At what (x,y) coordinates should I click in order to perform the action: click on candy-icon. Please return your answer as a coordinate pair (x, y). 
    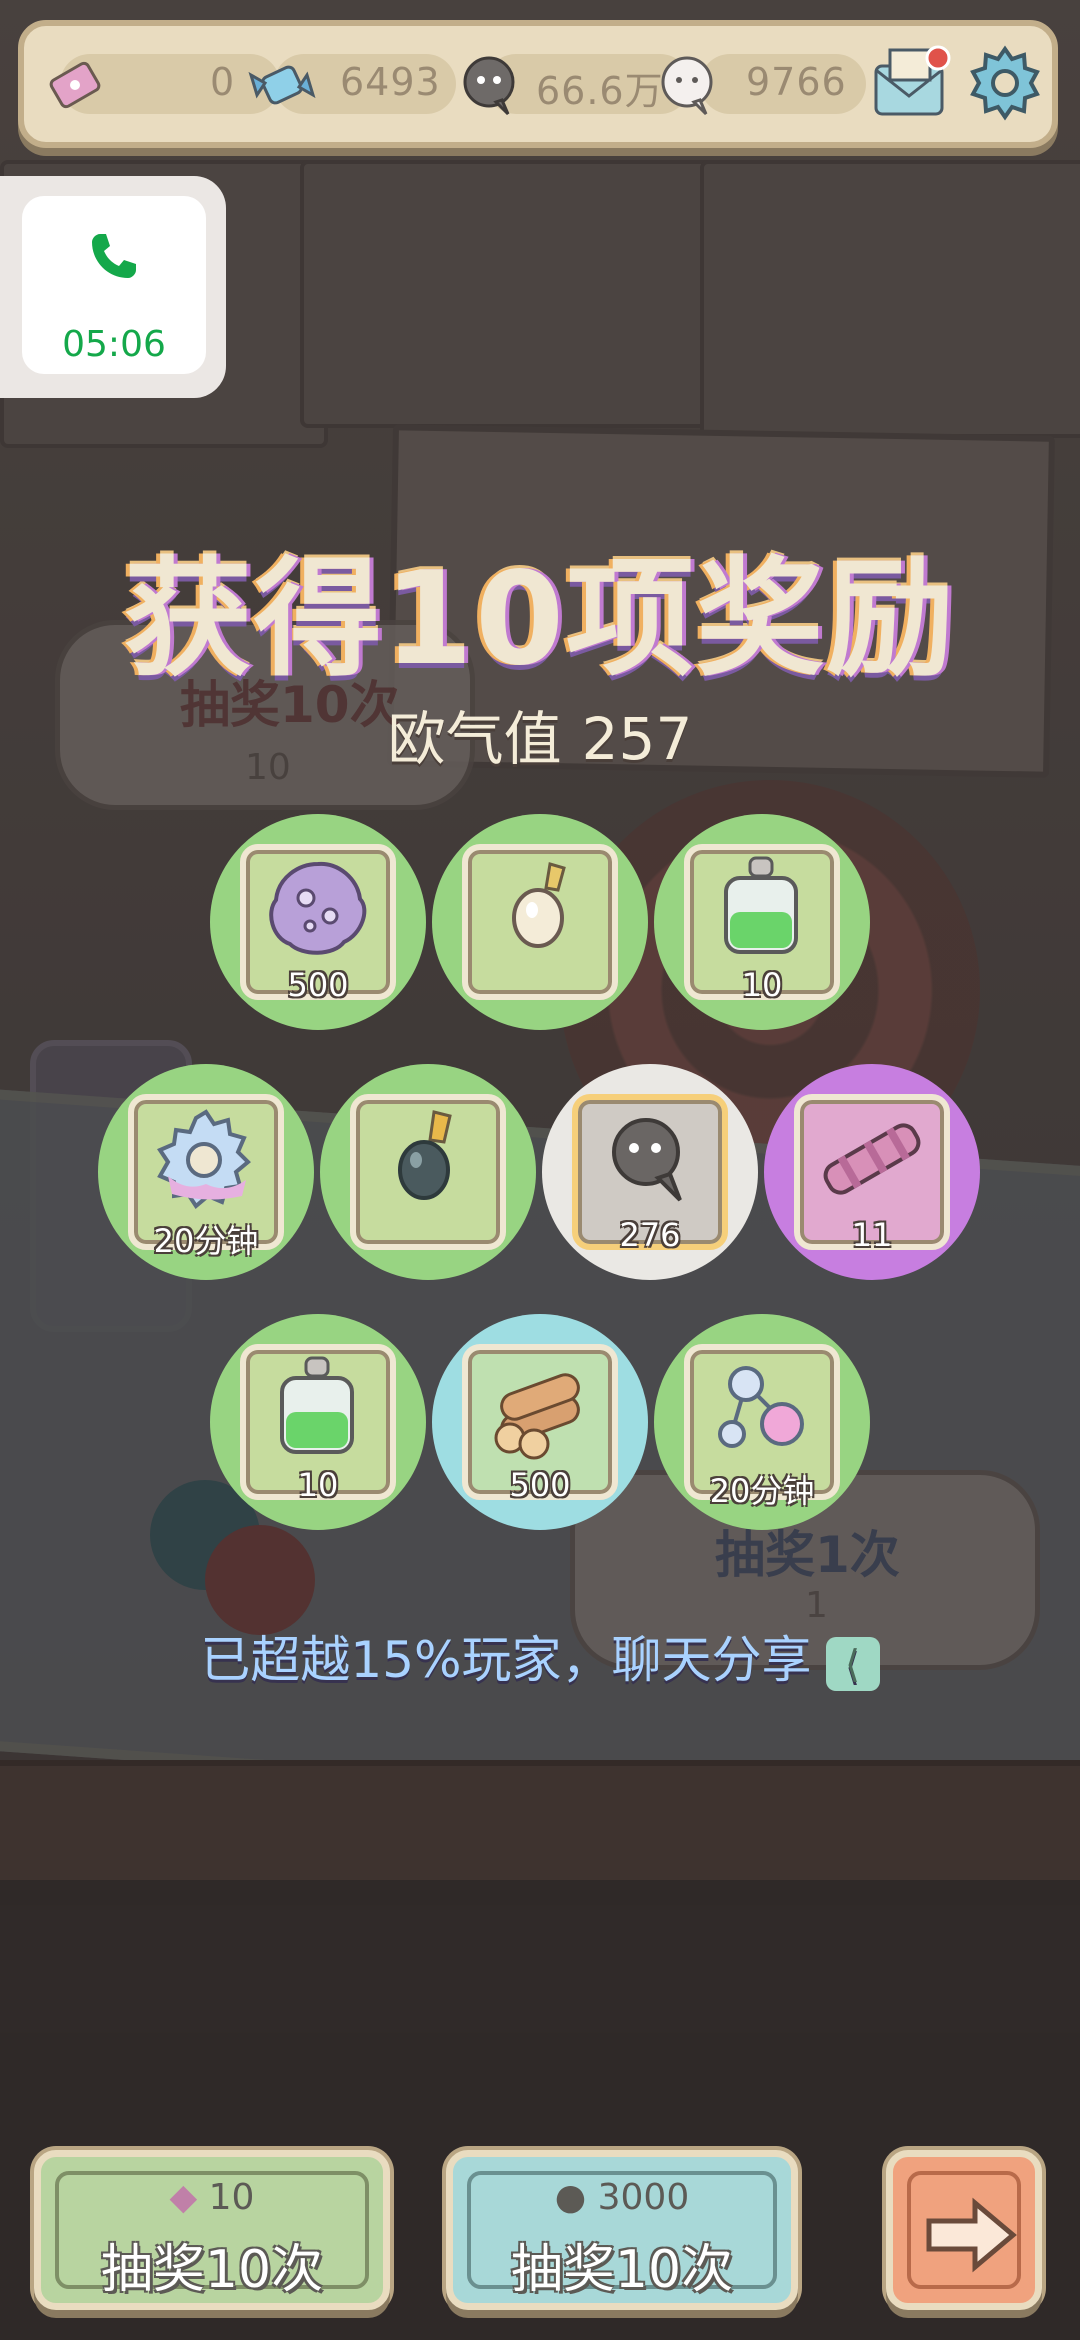
    Looking at the image, I should click on (282, 85).